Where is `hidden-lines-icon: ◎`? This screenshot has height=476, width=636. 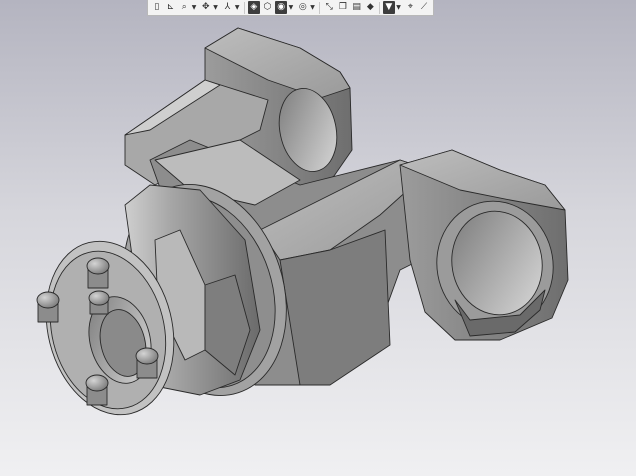 hidden-lines-icon: ◎ is located at coordinates (302, 7).